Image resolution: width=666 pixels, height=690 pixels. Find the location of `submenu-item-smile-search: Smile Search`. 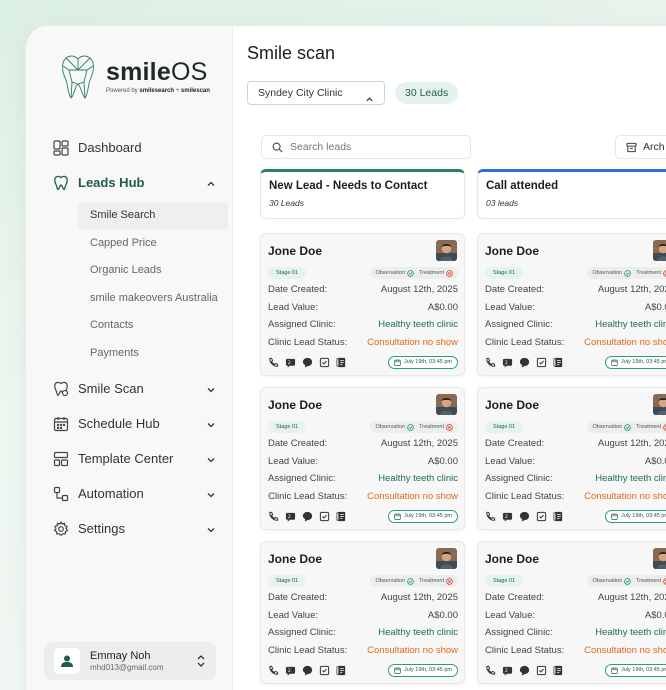

submenu-item-smile-search: Smile Search is located at coordinates (153, 216).